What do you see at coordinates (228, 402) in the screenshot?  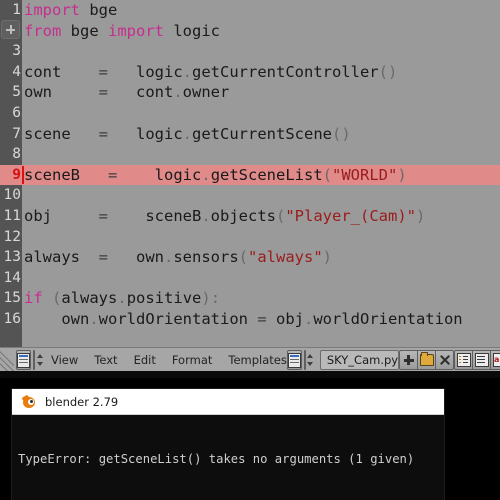 I see `console-title-bar: blender 2.79` at bounding box center [228, 402].